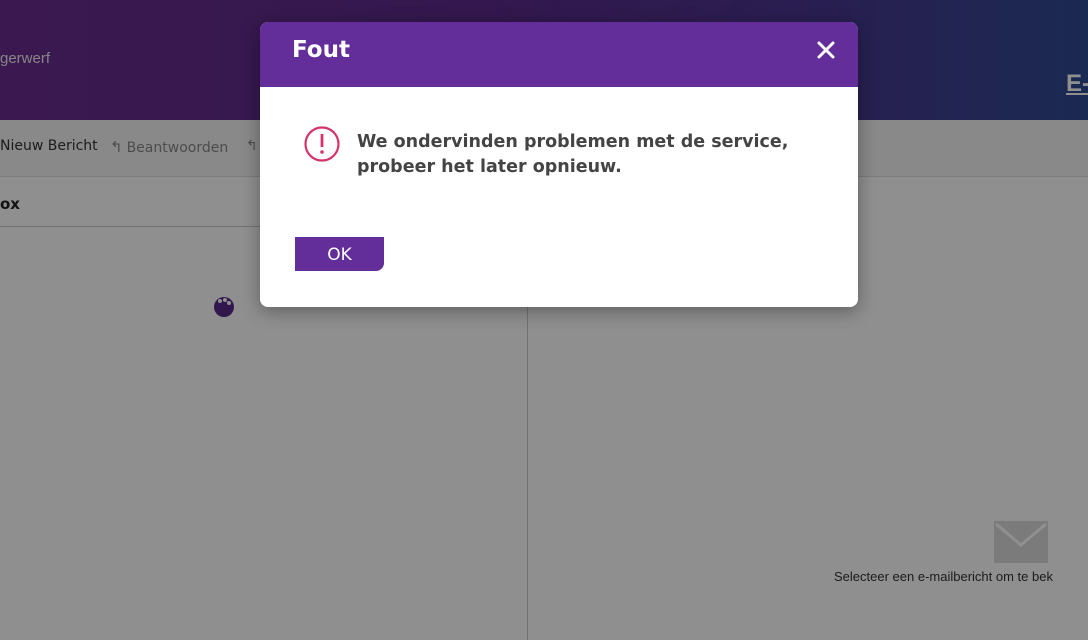 This screenshot has height=640, width=1088. I want to click on ok-button: OK, so click(339, 254).